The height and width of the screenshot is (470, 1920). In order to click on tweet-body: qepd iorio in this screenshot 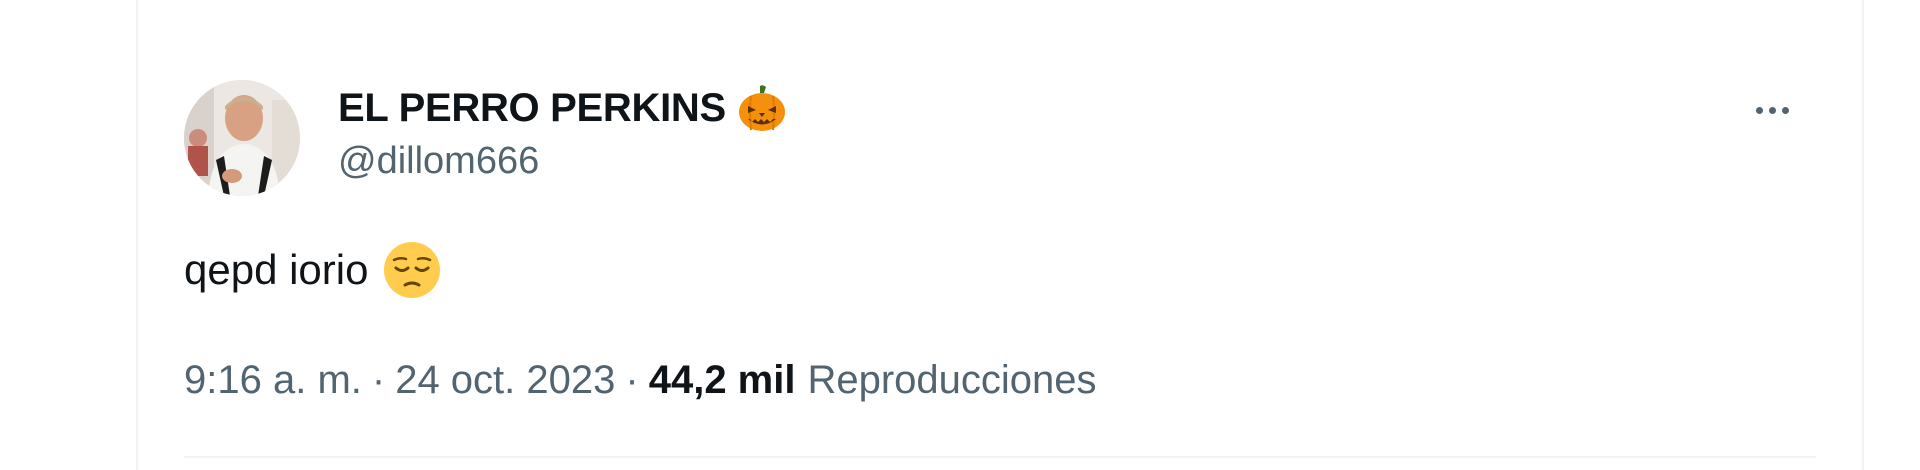, I will do `click(313, 270)`.